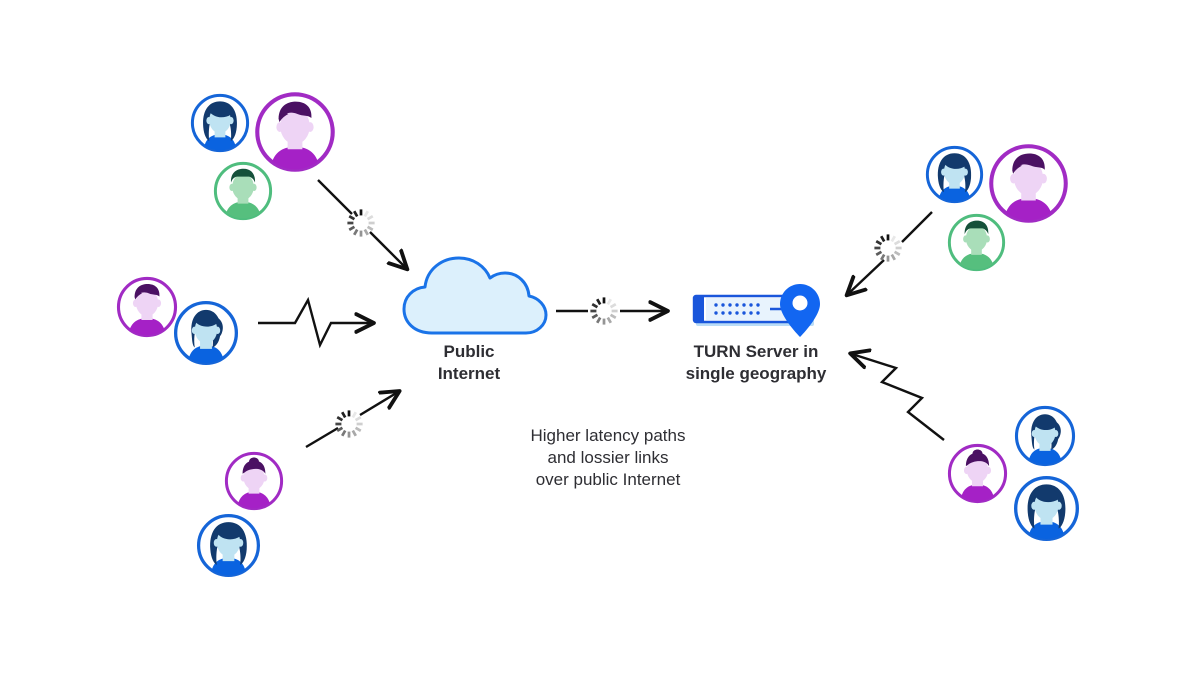 The image size is (1200, 675). What do you see at coordinates (469, 362) in the screenshot?
I see `public-internet-label: Public Internet` at bounding box center [469, 362].